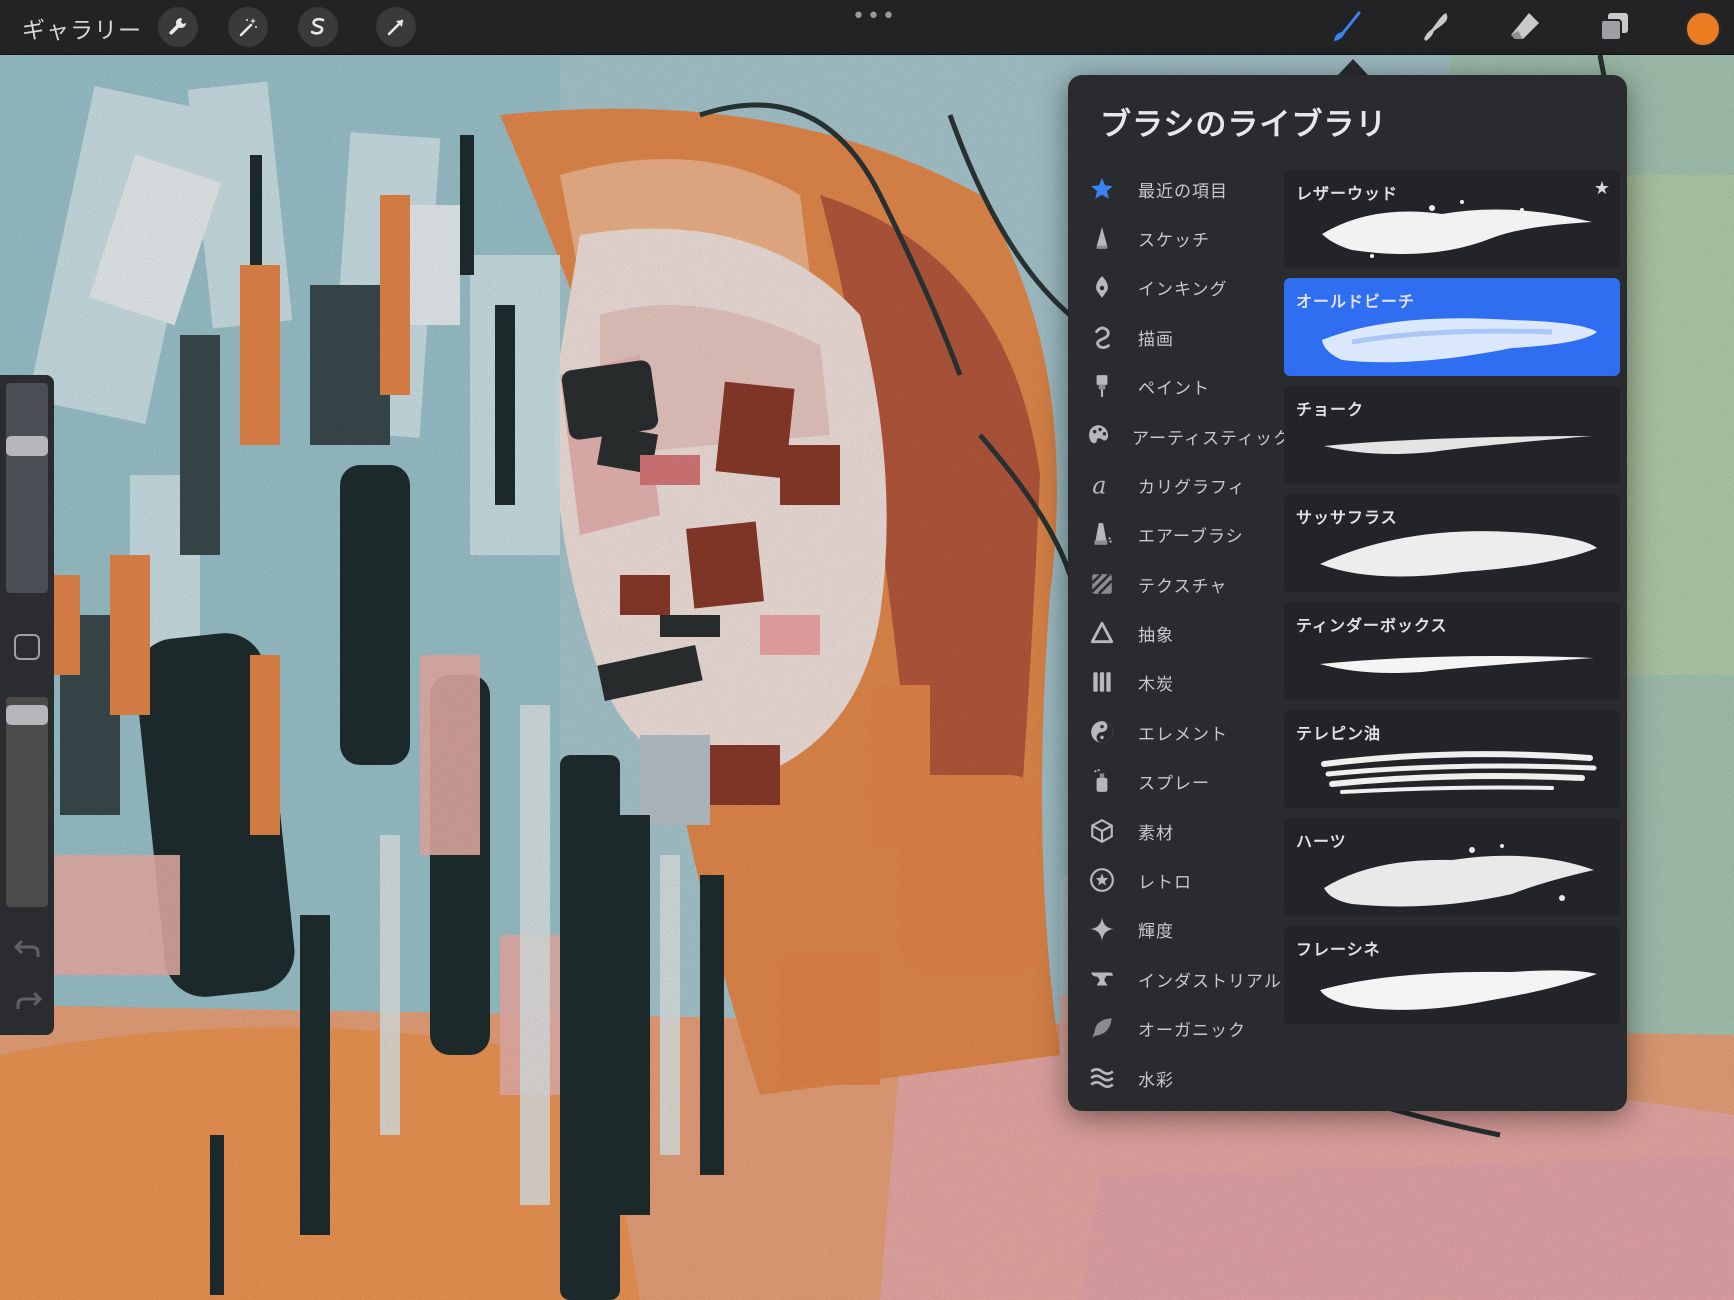 This screenshot has height=1300, width=1734. What do you see at coordinates (1102, 238) in the screenshot?
I see `pencil-tip-icon` at bounding box center [1102, 238].